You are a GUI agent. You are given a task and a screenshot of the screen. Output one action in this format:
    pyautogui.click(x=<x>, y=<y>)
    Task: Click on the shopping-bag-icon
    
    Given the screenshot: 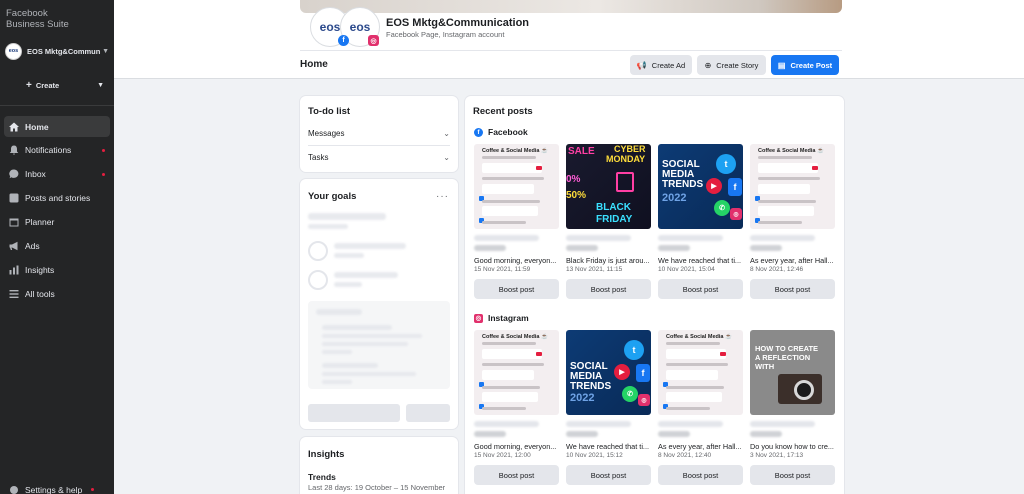 What is the action you would take?
    pyautogui.click(x=625, y=182)
    